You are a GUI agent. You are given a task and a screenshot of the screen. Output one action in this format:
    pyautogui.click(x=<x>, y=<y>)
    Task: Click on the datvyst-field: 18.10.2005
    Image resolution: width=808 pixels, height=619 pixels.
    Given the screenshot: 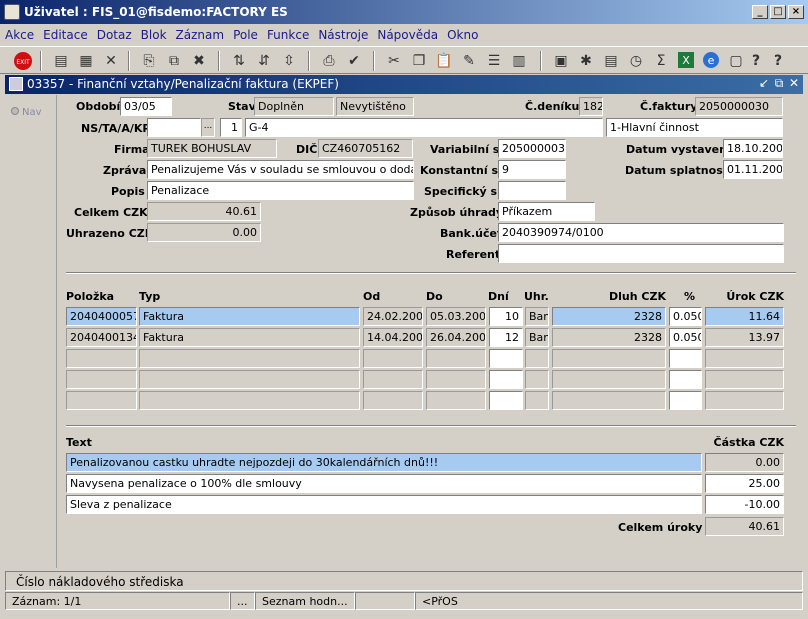 What is the action you would take?
    pyautogui.click(x=753, y=148)
    